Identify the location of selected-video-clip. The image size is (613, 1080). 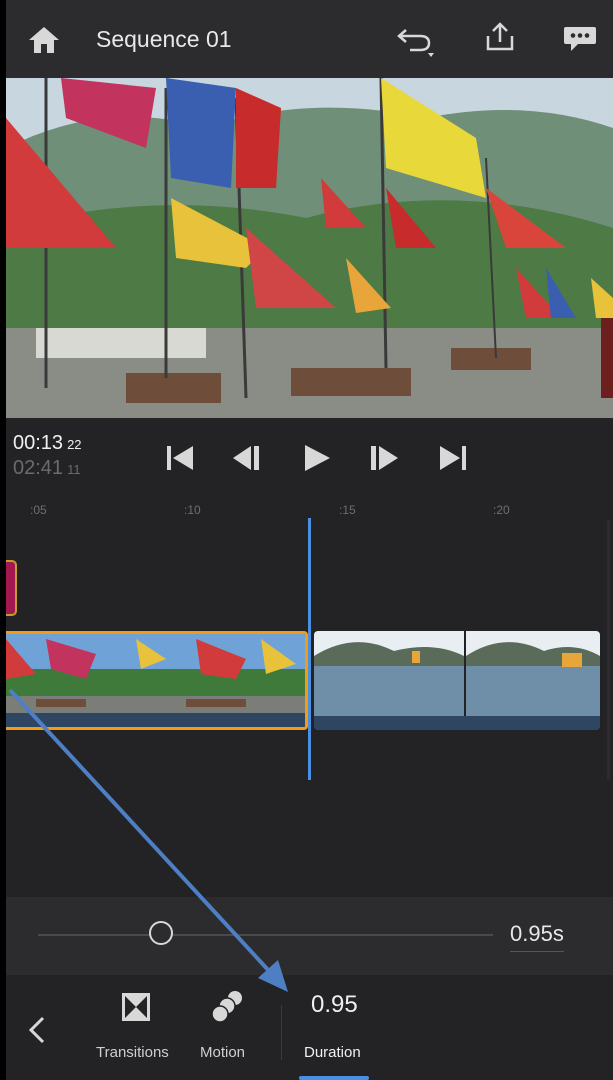
(157, 680).